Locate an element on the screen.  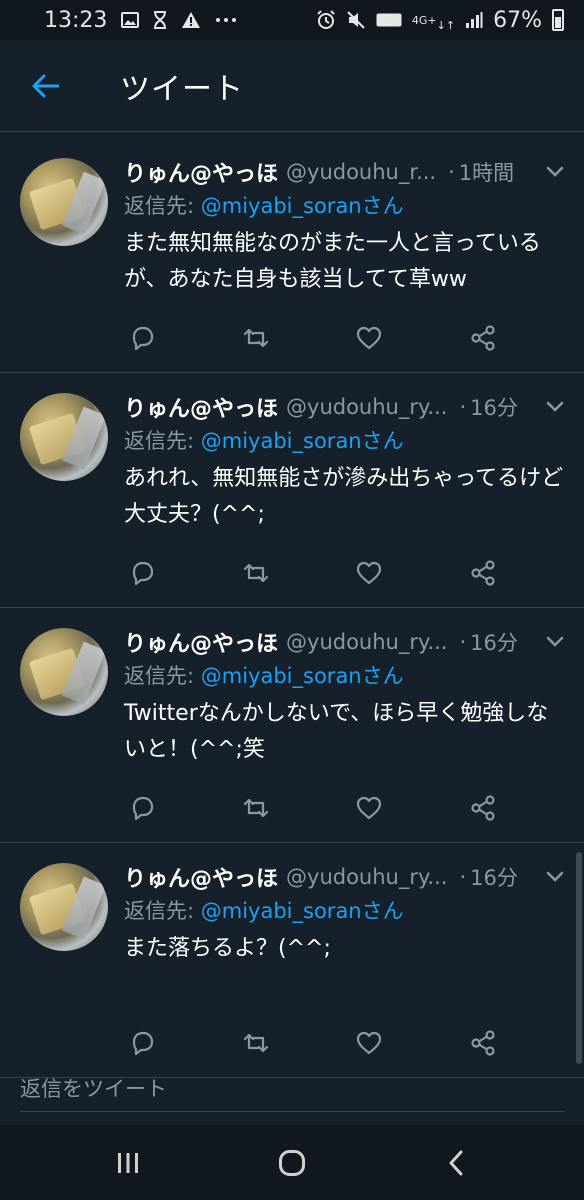
tweet-text: あれれ、無知無能さが滲み出ちゃってるけど大丈夫？(^^; is located at coordinates (344, 496).